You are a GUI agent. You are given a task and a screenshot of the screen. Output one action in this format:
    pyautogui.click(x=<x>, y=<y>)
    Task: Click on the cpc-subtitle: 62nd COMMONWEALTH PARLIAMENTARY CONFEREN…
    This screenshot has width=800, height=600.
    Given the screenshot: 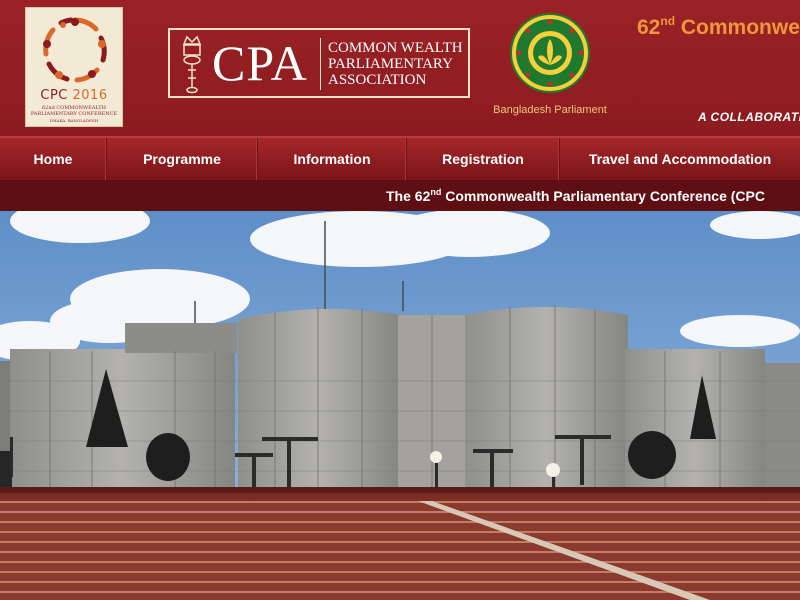 What is the action you would take?
    pyautogui.click(x=74, y=111)
    